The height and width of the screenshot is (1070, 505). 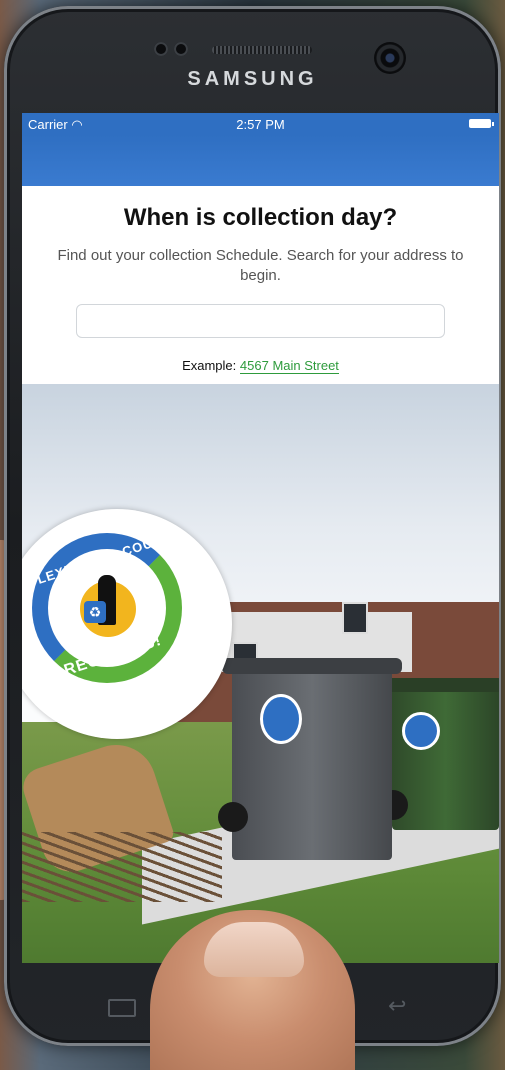 What do you see at coordinates (260, 217) in the screenshot?
I see `page-title: When is collection day?` at bounding box center [260, 217].